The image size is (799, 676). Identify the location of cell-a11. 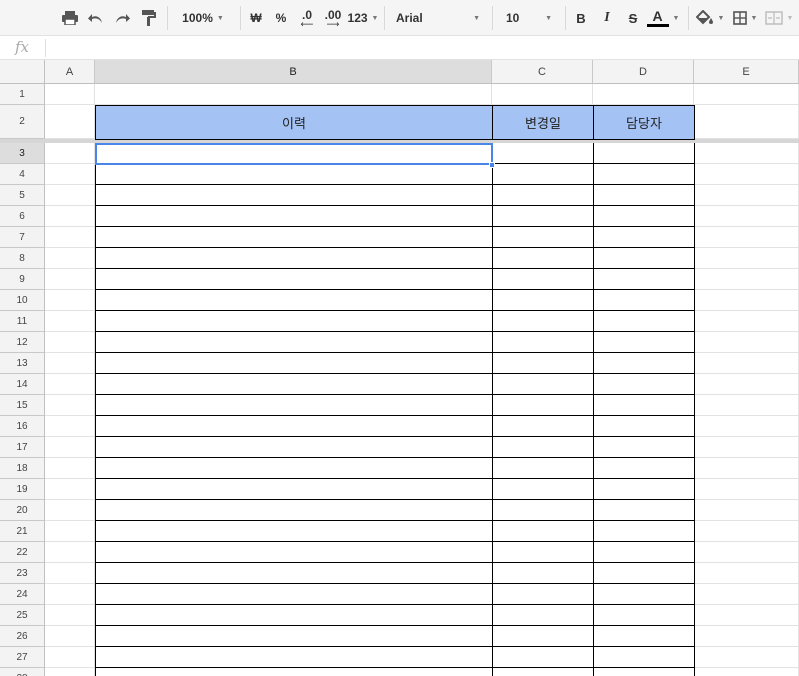
(70, 321).